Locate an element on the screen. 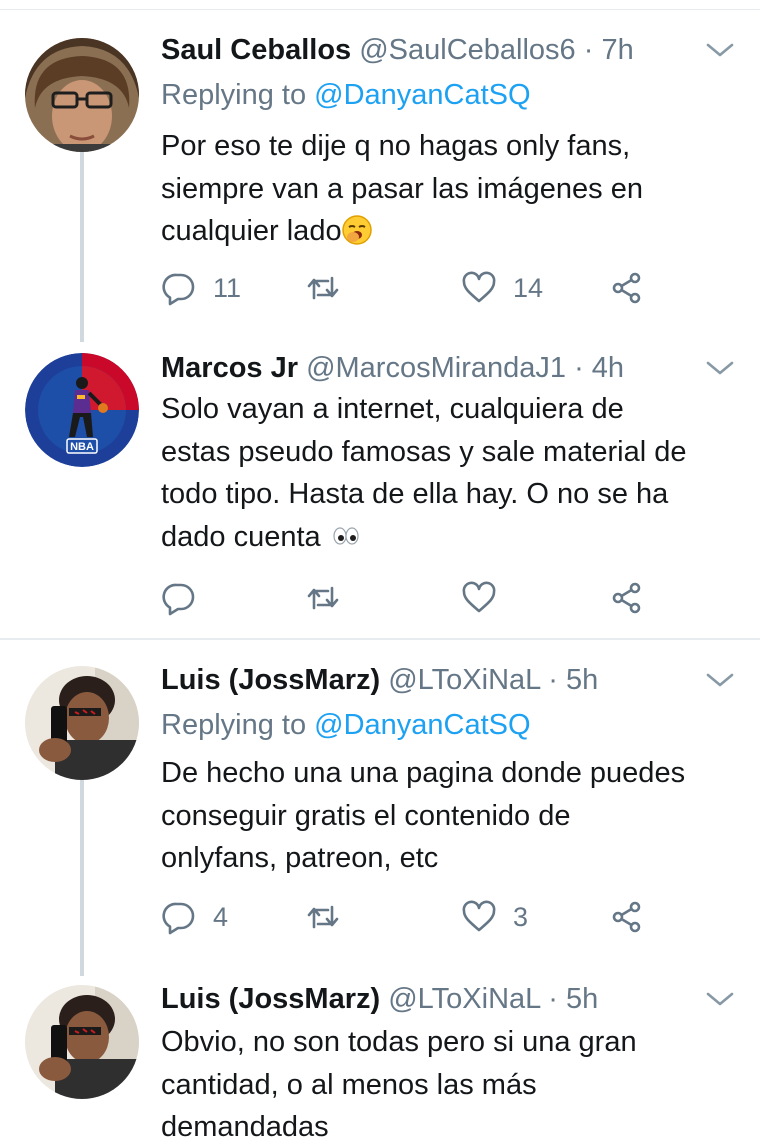 The height and width of the screenshot is (1148, 760). like-button: 3 is located at coordinates (494, 917).